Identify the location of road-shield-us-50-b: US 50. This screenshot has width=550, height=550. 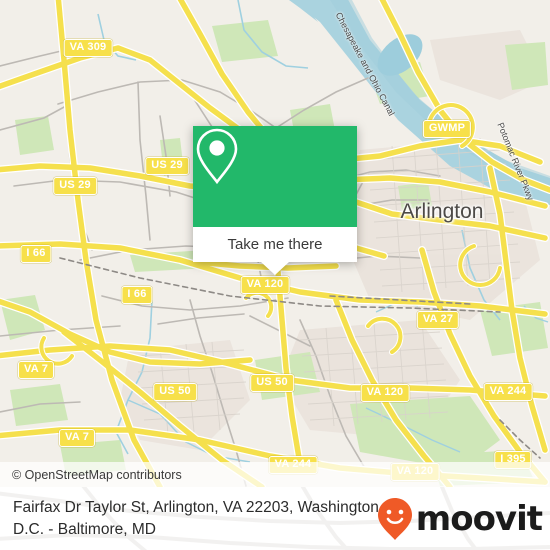
(272, 383).